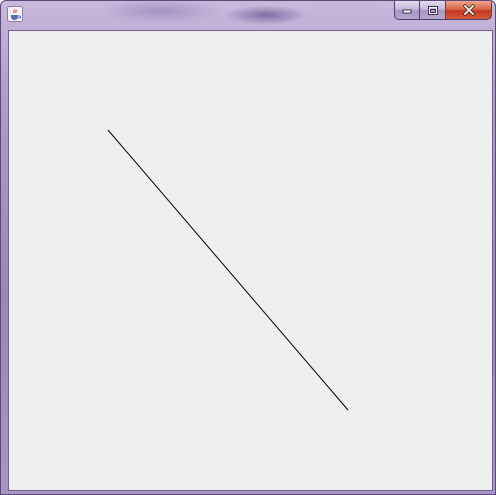  I want to click on minimize-icon, so click(407, 11).